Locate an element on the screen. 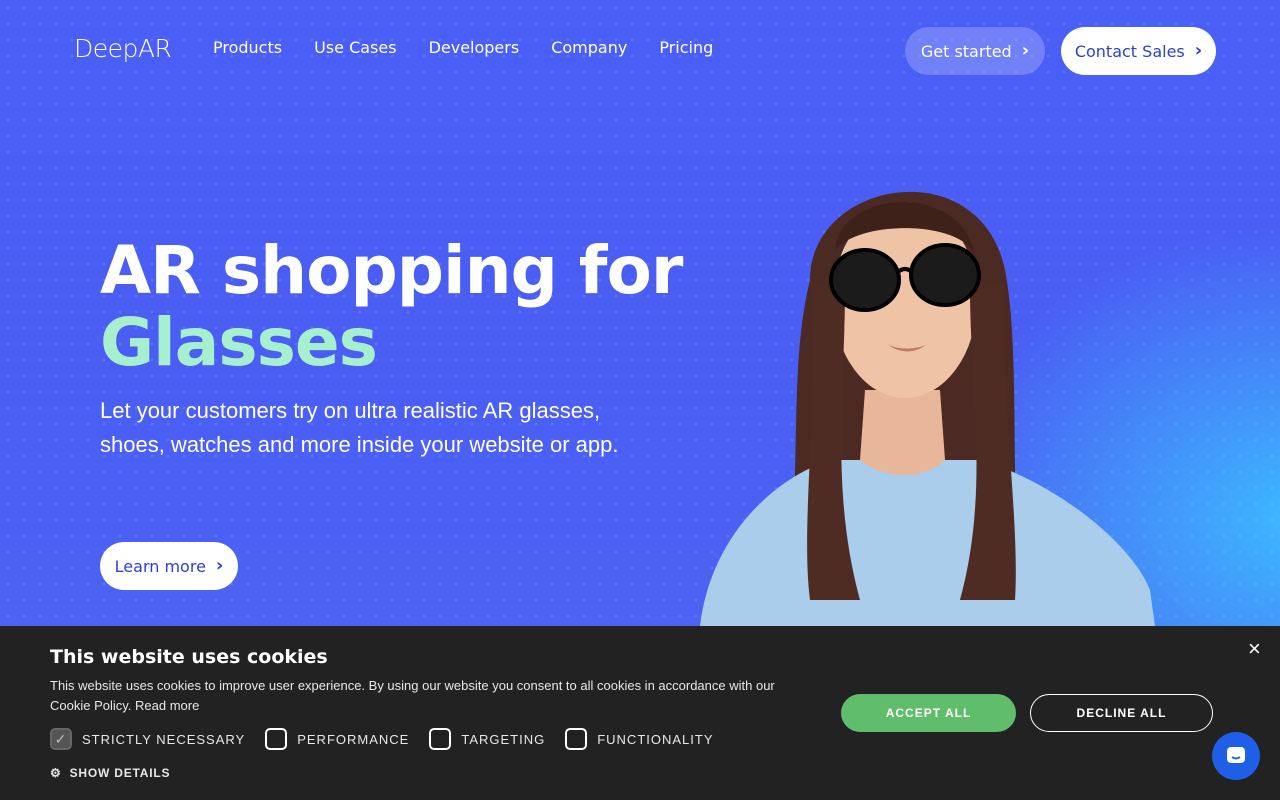  nav-use-cases: Use Cases is located at coordinates (355, 47).